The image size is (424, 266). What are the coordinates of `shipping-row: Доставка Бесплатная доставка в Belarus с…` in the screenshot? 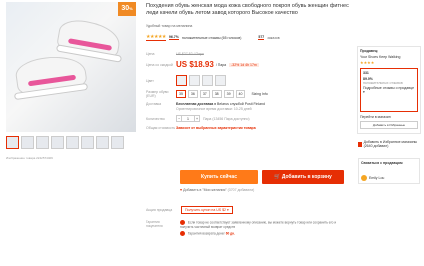 It's located at (246, 106).